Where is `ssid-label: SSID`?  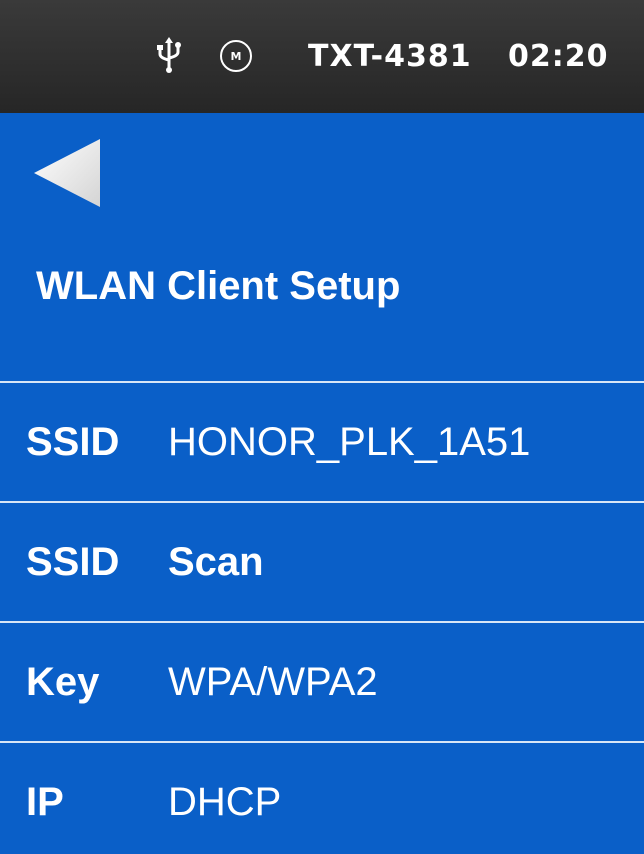 ssid-label: SSID is located at coordinates (73, 442).